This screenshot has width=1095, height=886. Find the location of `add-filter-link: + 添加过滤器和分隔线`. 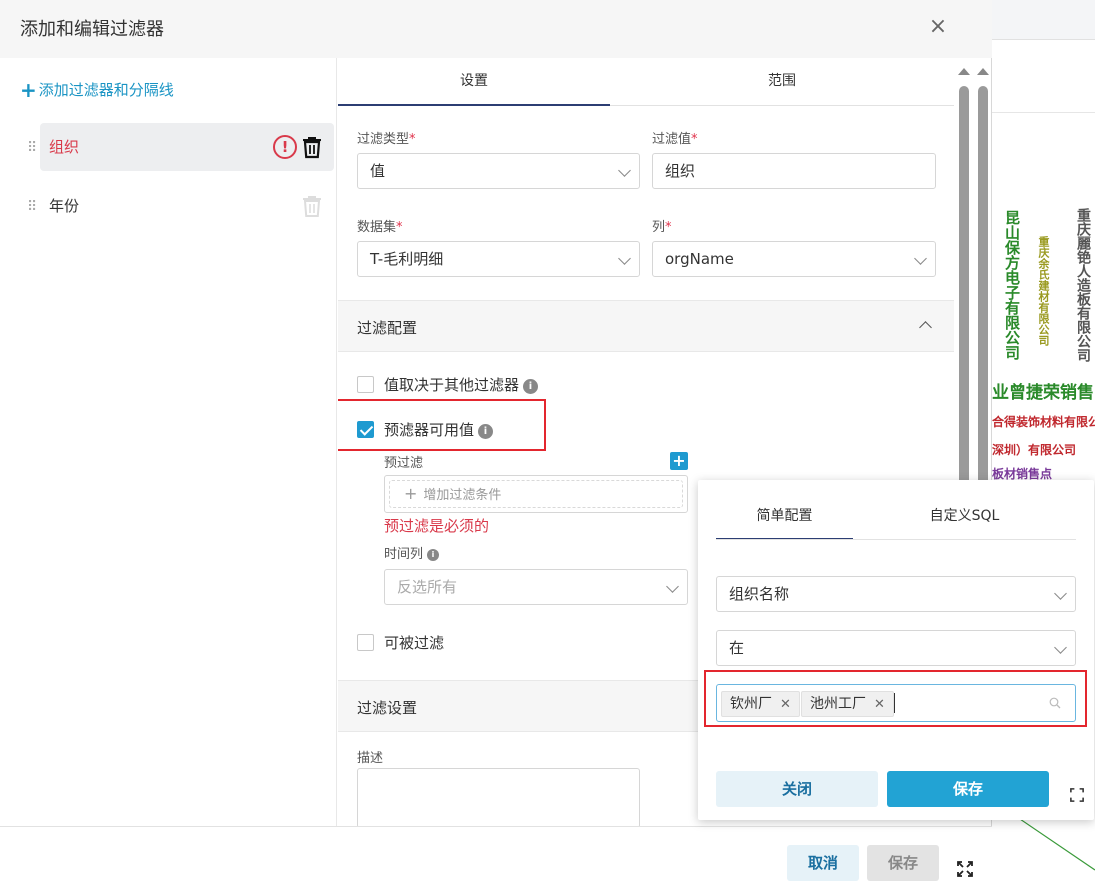

add-filter-link: + 添加过滤器和分隔线 is located at coordinates (97, 90).